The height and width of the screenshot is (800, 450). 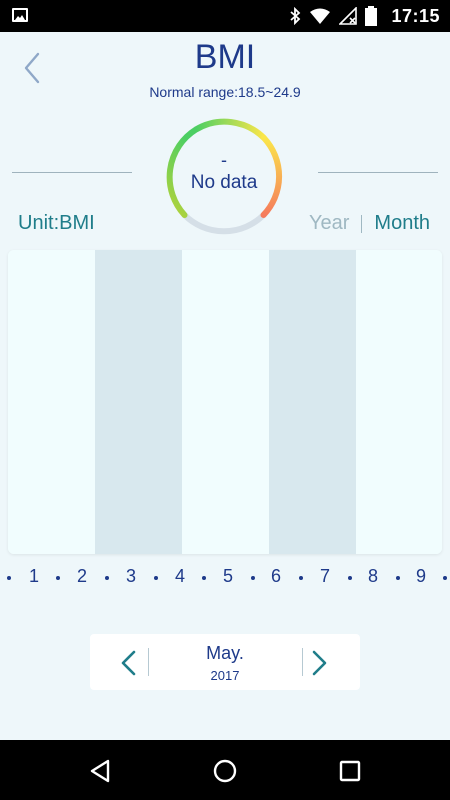 I want to click on back-nav-button, so click(x=101, y=771).